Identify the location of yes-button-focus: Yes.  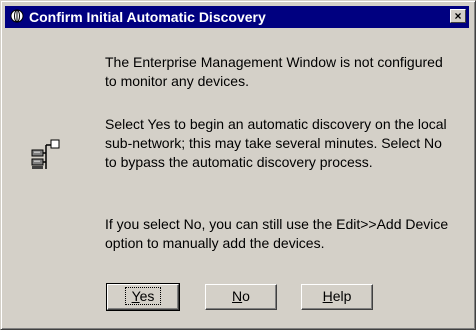
(143, 296).